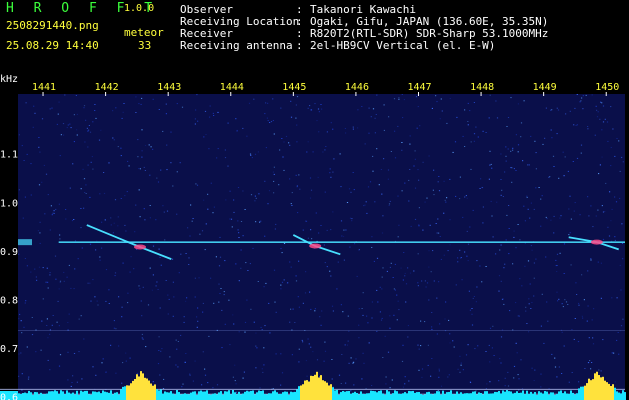  Describe the element at coordinates (9, 79) in the screenshot. I see `y-axis-unit: kHz` at that location.